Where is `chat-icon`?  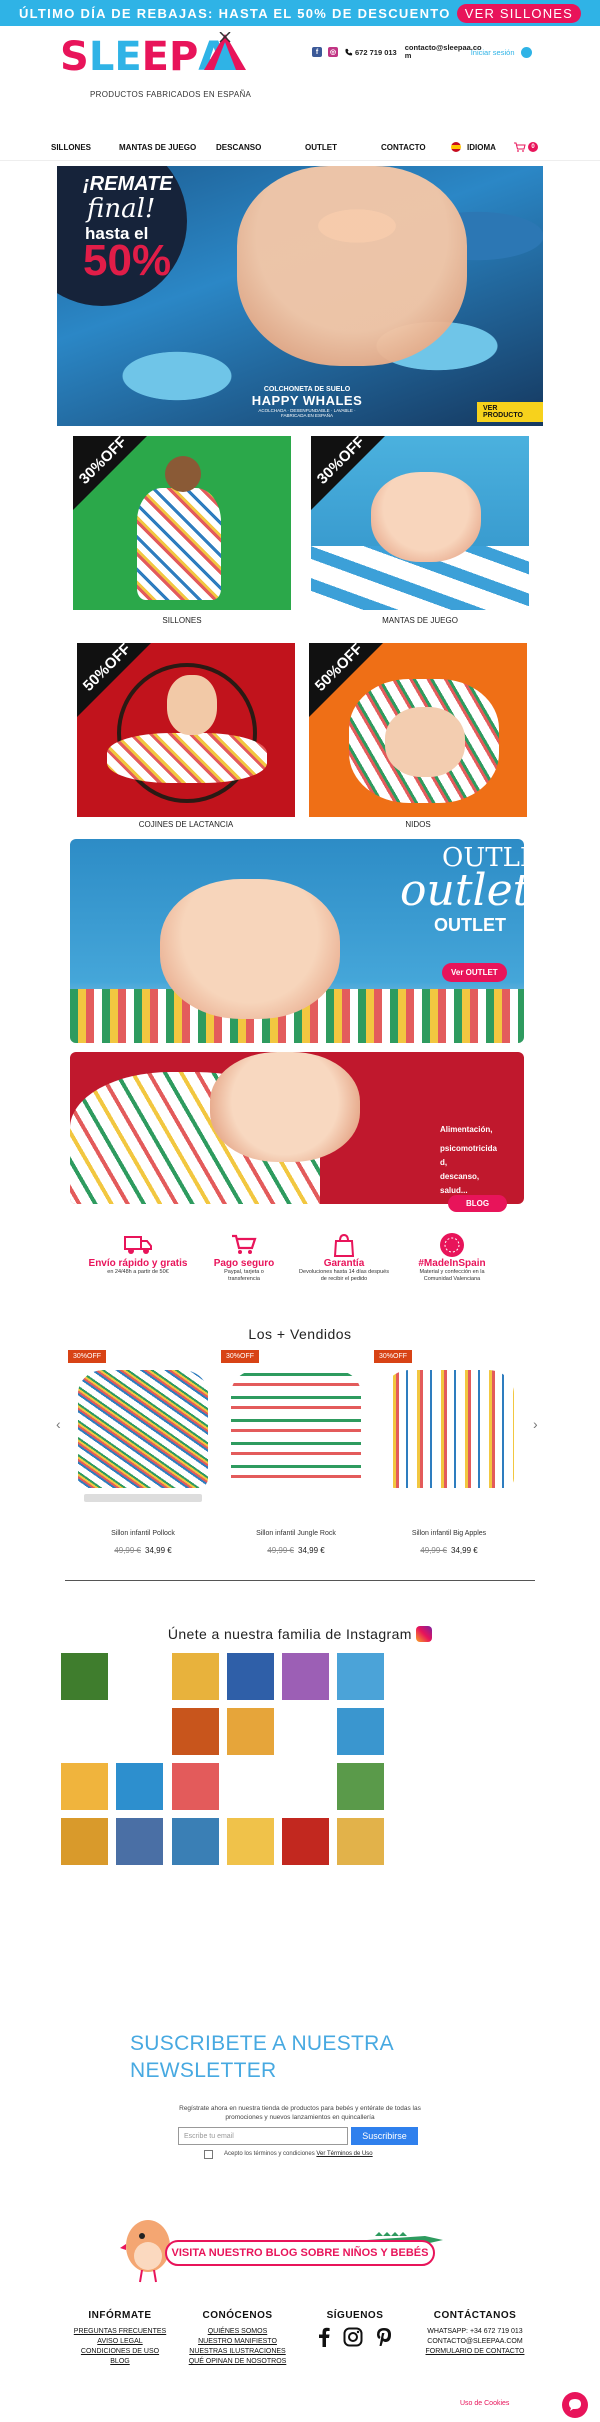
chat-icon is located at coordinates (575, 2405).